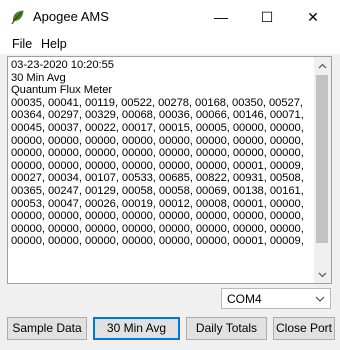 This screenshot has width=340, height=350. I want to click on menu-bar: File Help, so click(170, 44).